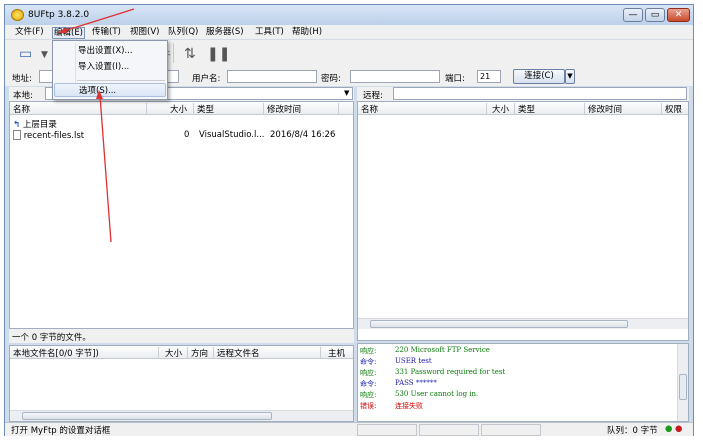 Image resolution: width=703 pixels, height=440 pixels. I want to click on annotation-arrow-to-edit-menu, so click(99, 20).